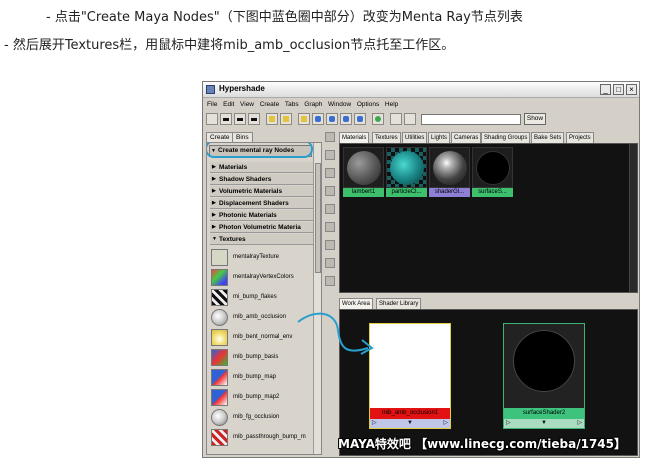  What do you see at coordinates (261, 191) in the screenshot?
I see `category-volumetric-materials: Volumetric Materials` at bounding box center [261, 191].